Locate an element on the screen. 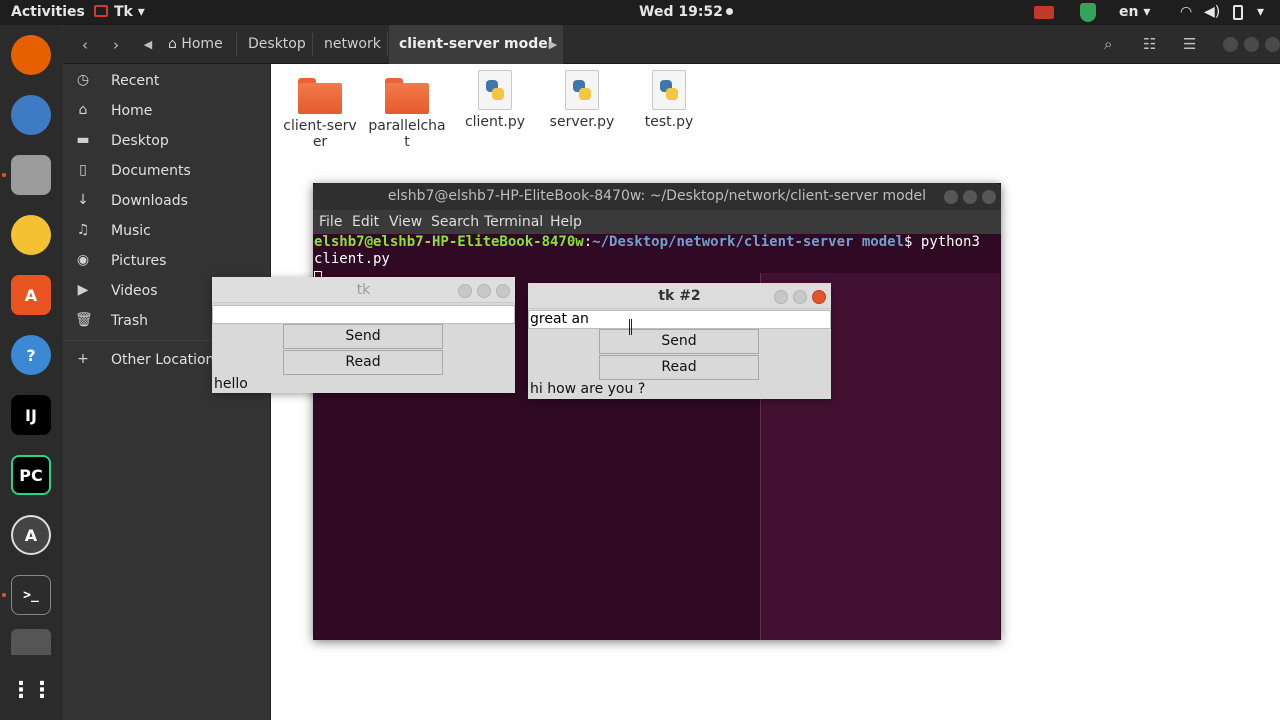 The image size is (1280, 720). terminal-icon: >_ is located at coordinates (31, 595).